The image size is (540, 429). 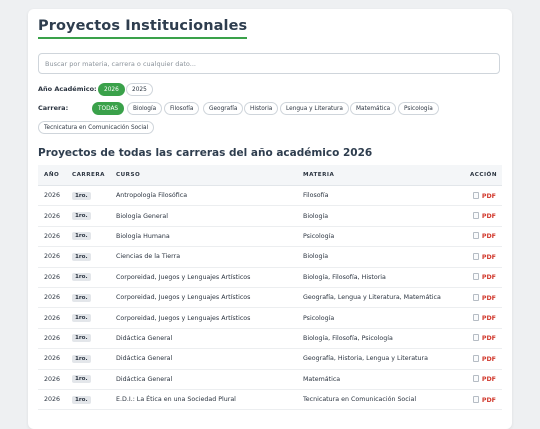 What do you see at coordinates (88, 175) in the screenshot?
I see `header-career: CARRERA` at bounding box center [88, 175].